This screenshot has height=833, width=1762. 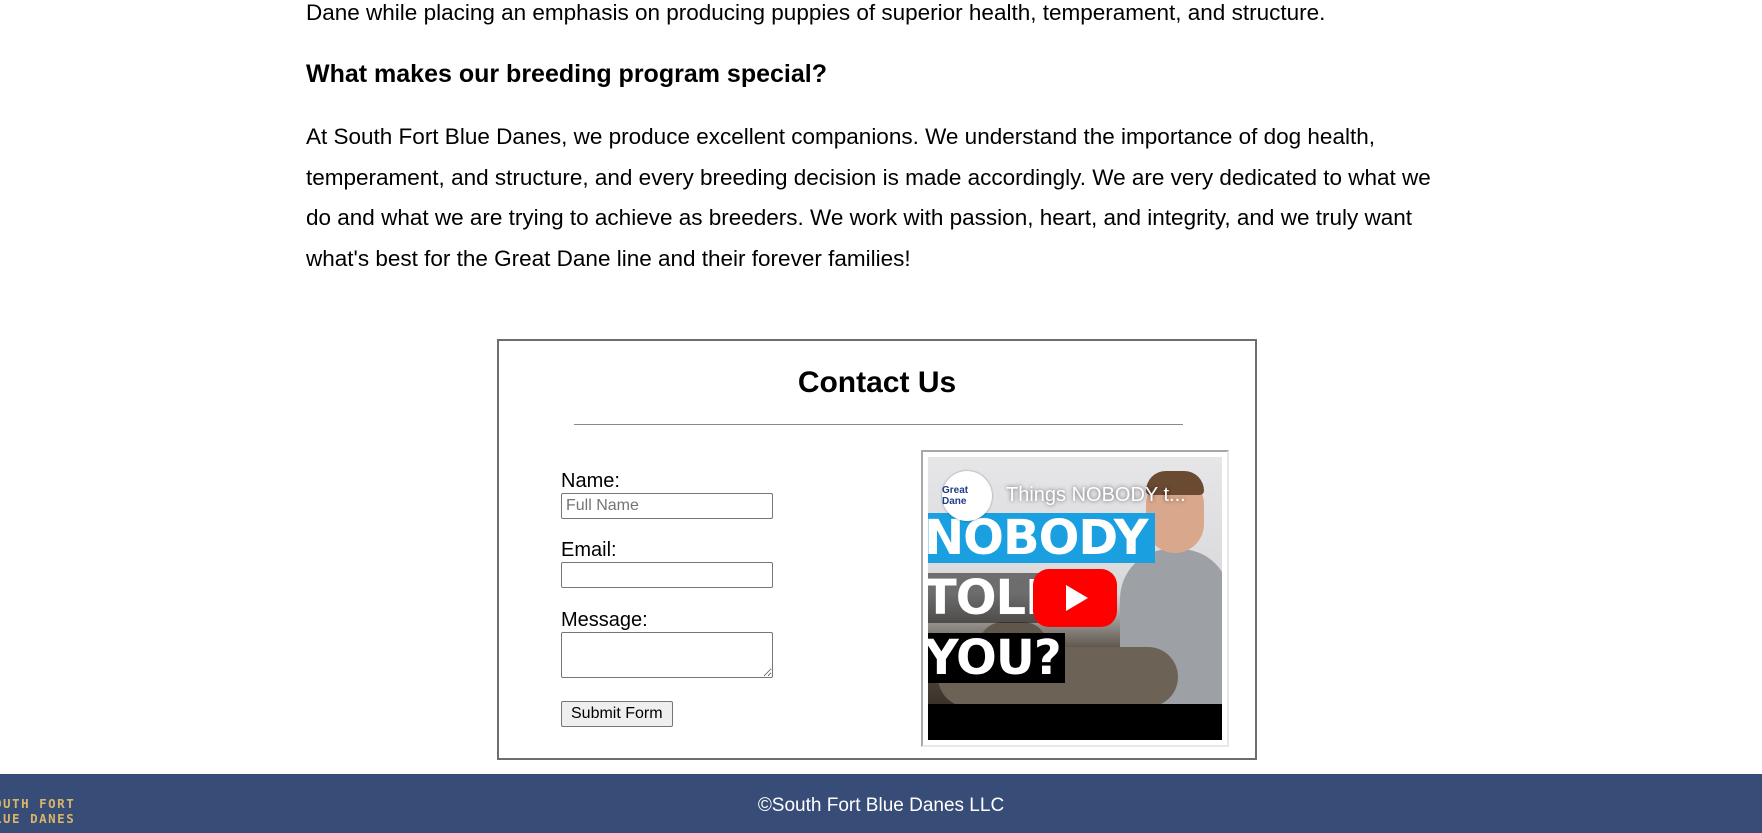 What do you see at coordinates (566, 74) in the screenshot?
I see `section-heading: What makes our breeding program special?` at bounding box center [566, 74].